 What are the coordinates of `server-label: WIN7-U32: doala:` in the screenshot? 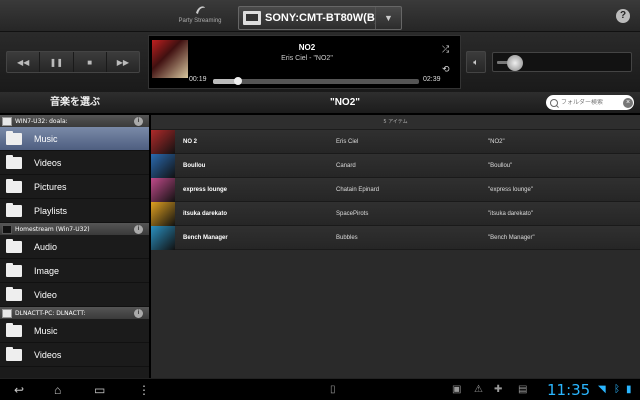 It's located at (41, 121).